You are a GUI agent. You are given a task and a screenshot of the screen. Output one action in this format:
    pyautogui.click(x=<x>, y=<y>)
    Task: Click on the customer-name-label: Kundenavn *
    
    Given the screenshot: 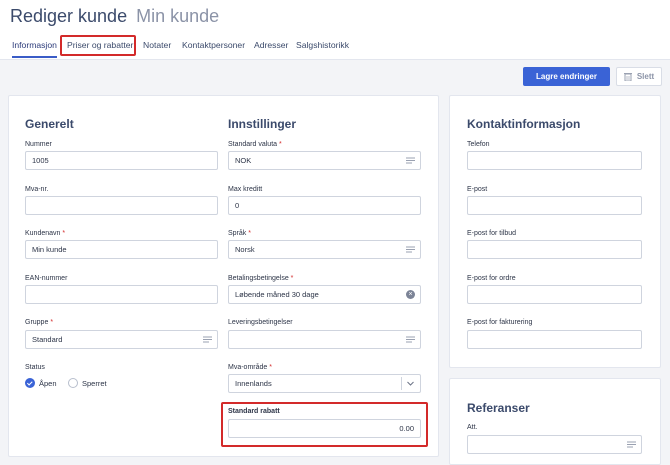 What is the action you would take?
    pyautogui.click(x=45, y=233)
    